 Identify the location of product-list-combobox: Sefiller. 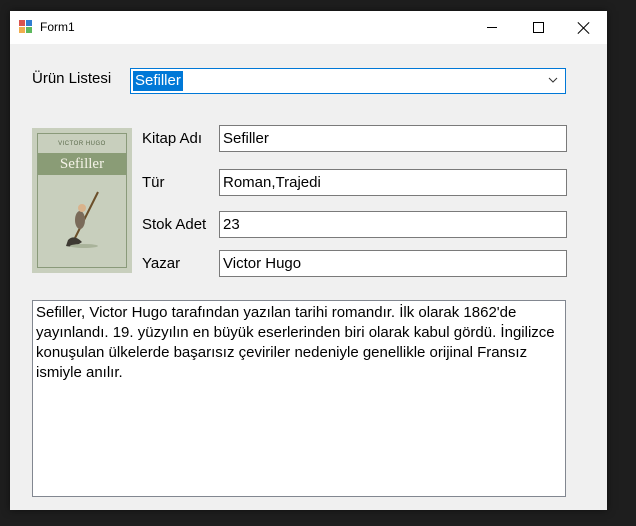
(348, 81).